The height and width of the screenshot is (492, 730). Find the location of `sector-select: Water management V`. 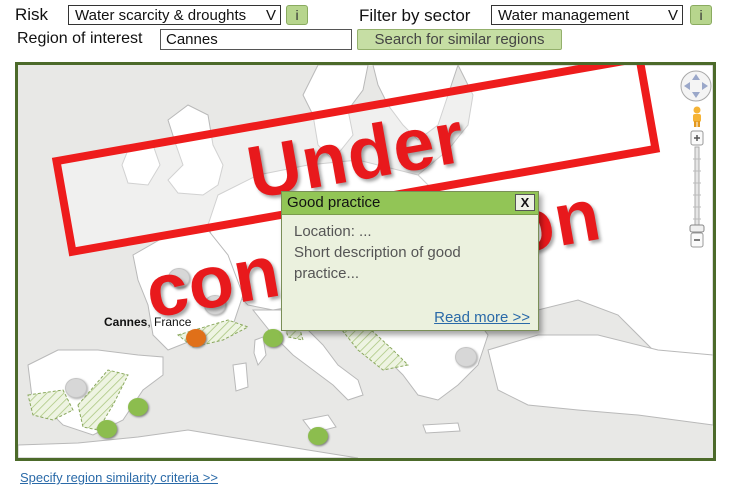

sector-select: Water management V is located at coordinates (587, 15).